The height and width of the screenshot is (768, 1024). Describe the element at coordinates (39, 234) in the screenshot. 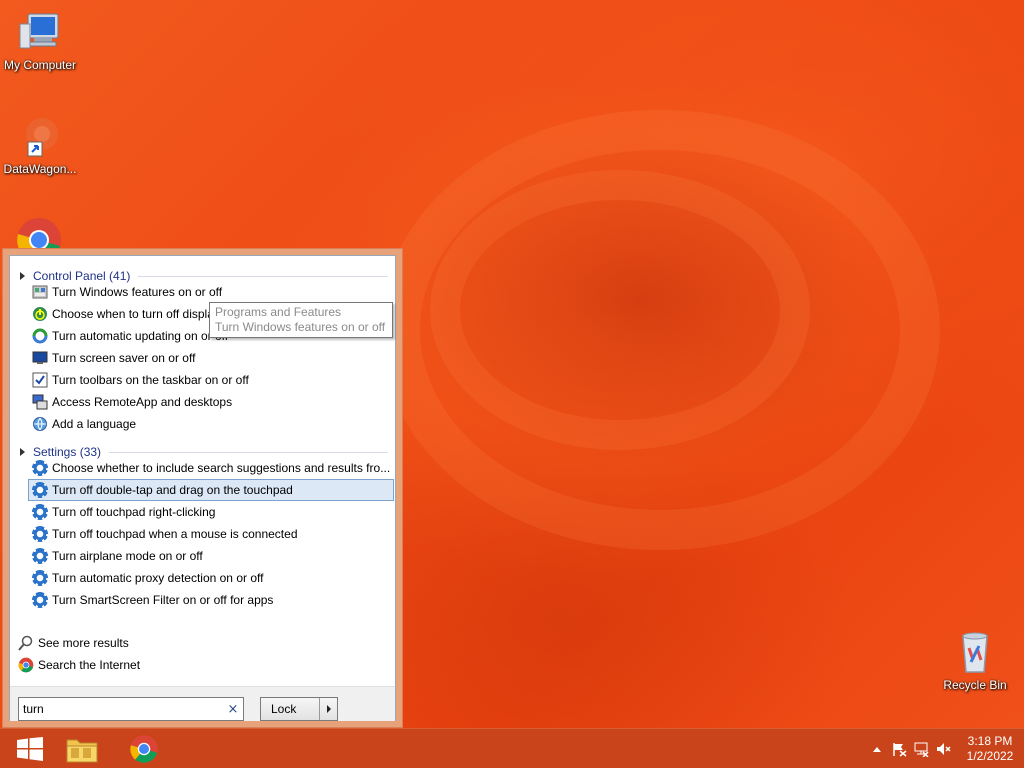

I see `chrome-desktop-icon` at that location.